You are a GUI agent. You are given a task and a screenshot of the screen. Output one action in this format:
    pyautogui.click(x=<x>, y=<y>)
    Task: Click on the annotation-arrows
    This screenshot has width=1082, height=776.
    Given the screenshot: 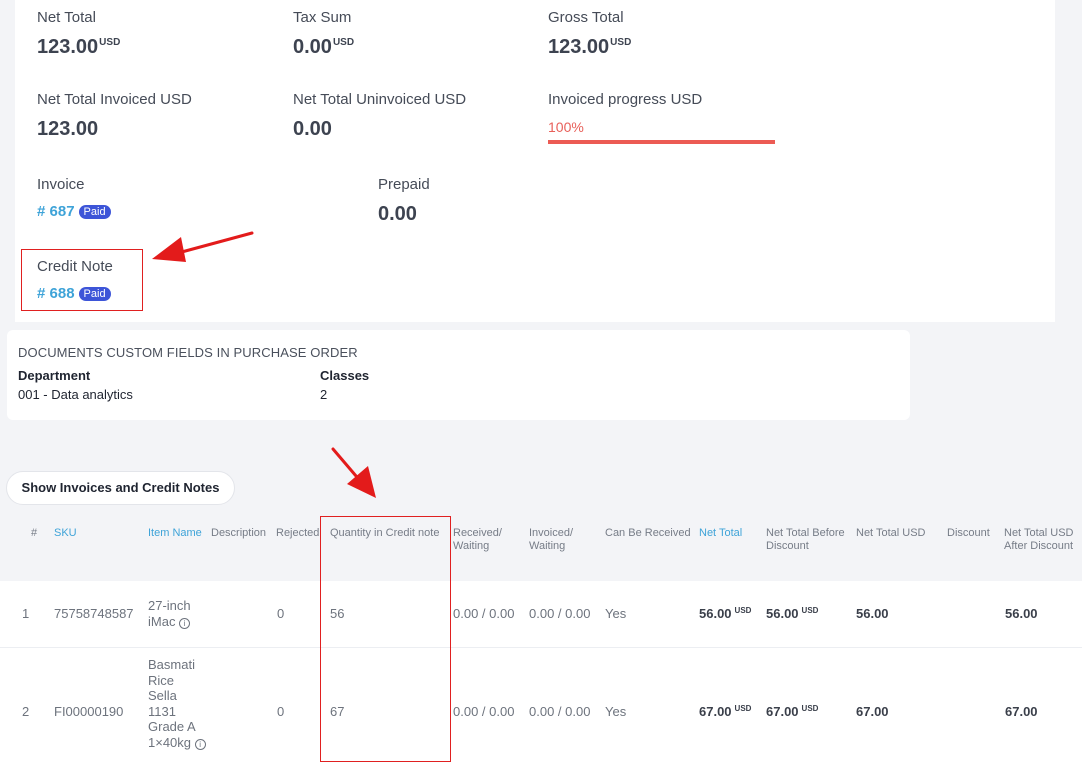 What is the action you would take?
    pyautogui.click(x=264, y=364)
    